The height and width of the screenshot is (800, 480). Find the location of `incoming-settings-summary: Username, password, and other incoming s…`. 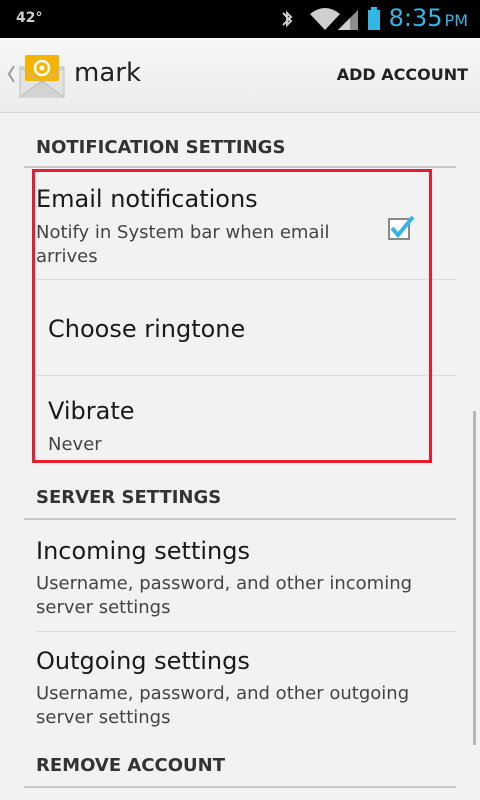

incoming-settings-summary: Username, password, and other incoming s… is located at coordinates (224, 595).